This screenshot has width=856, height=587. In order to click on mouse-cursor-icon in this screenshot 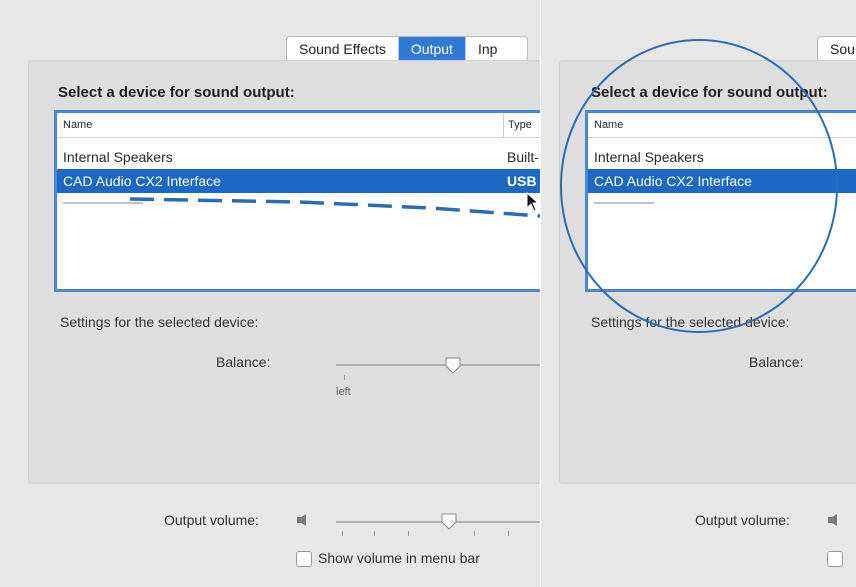, I will do `click(533, 202)`.